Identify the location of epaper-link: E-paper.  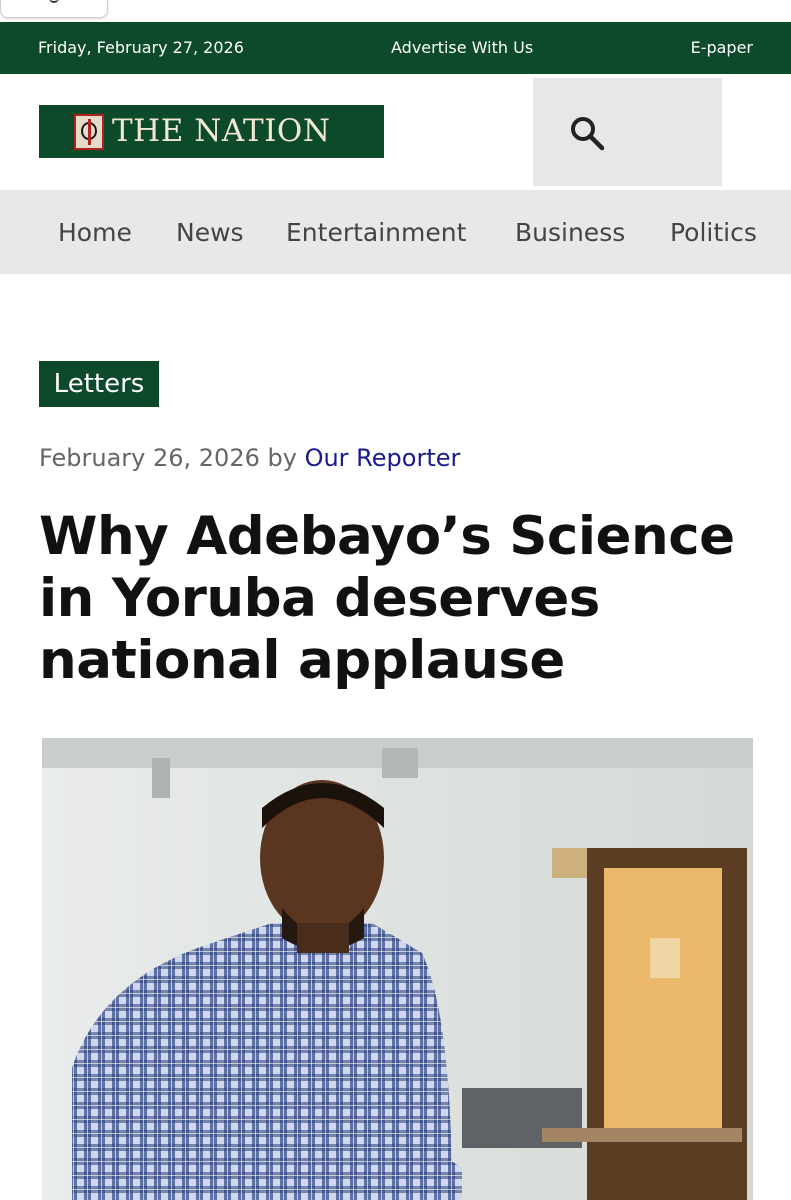
(722, 47).